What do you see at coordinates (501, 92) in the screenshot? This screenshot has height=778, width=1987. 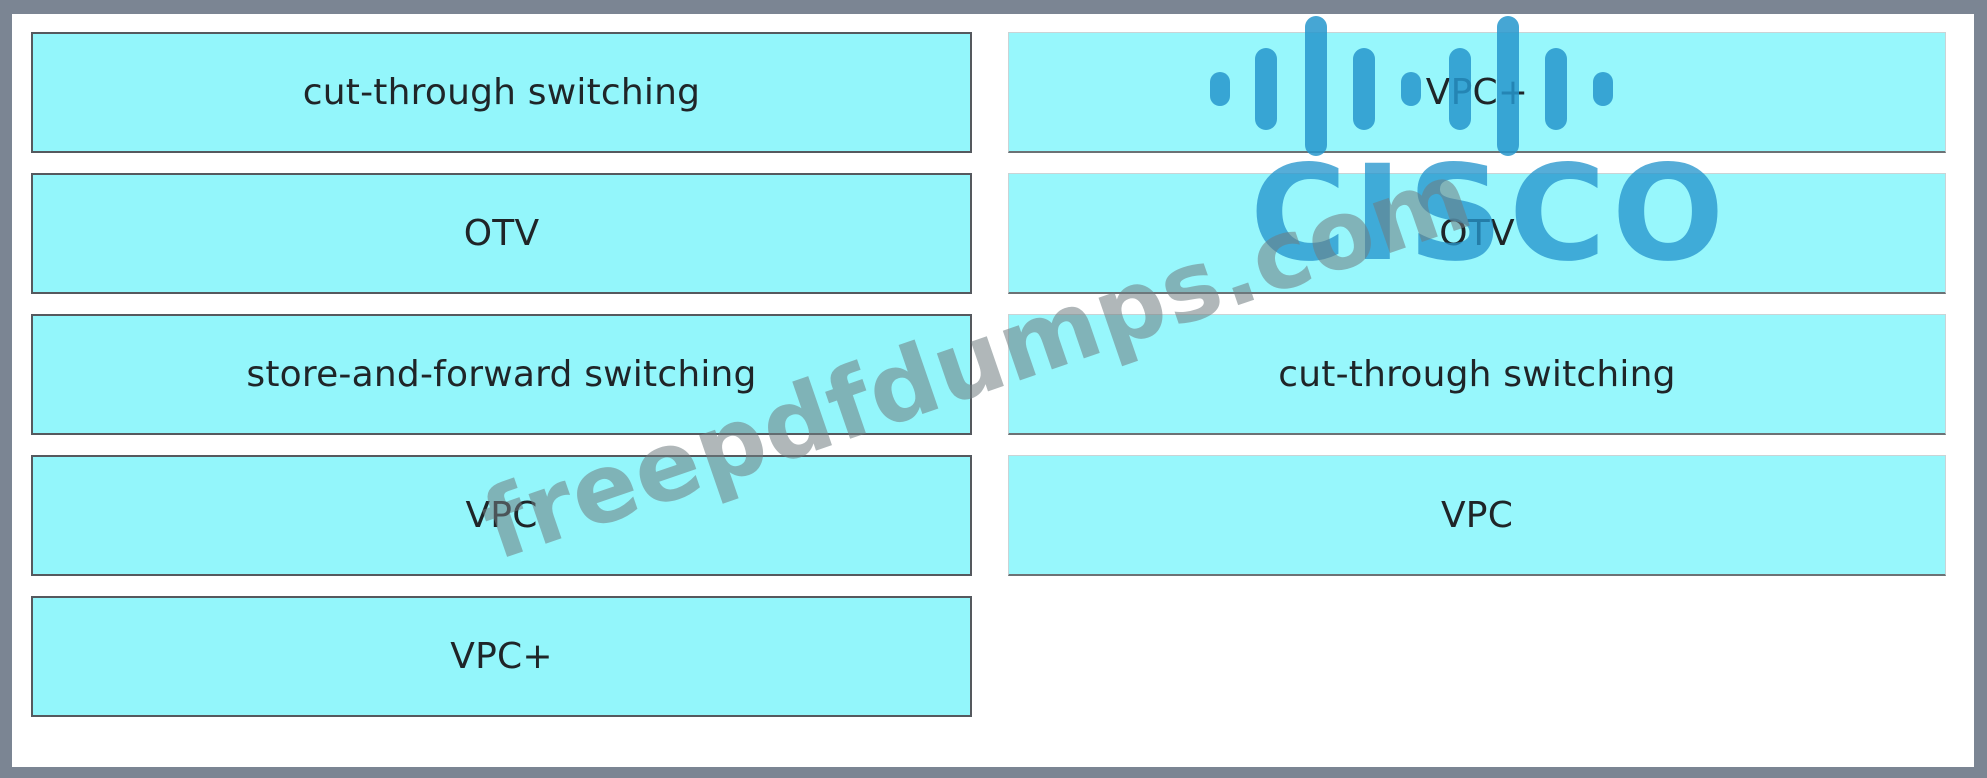 I see `draggable-item: cut-through switching` at bounding box center [501, 92].